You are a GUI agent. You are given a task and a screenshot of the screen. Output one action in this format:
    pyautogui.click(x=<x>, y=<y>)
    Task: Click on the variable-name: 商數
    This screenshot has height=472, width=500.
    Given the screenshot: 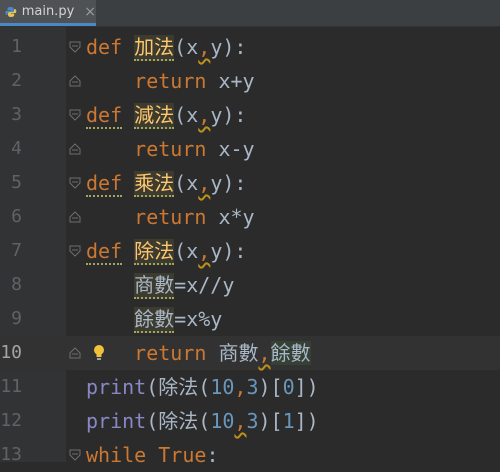 What is the action you would take?
    pyautogui.click(x=154, y=286)
    